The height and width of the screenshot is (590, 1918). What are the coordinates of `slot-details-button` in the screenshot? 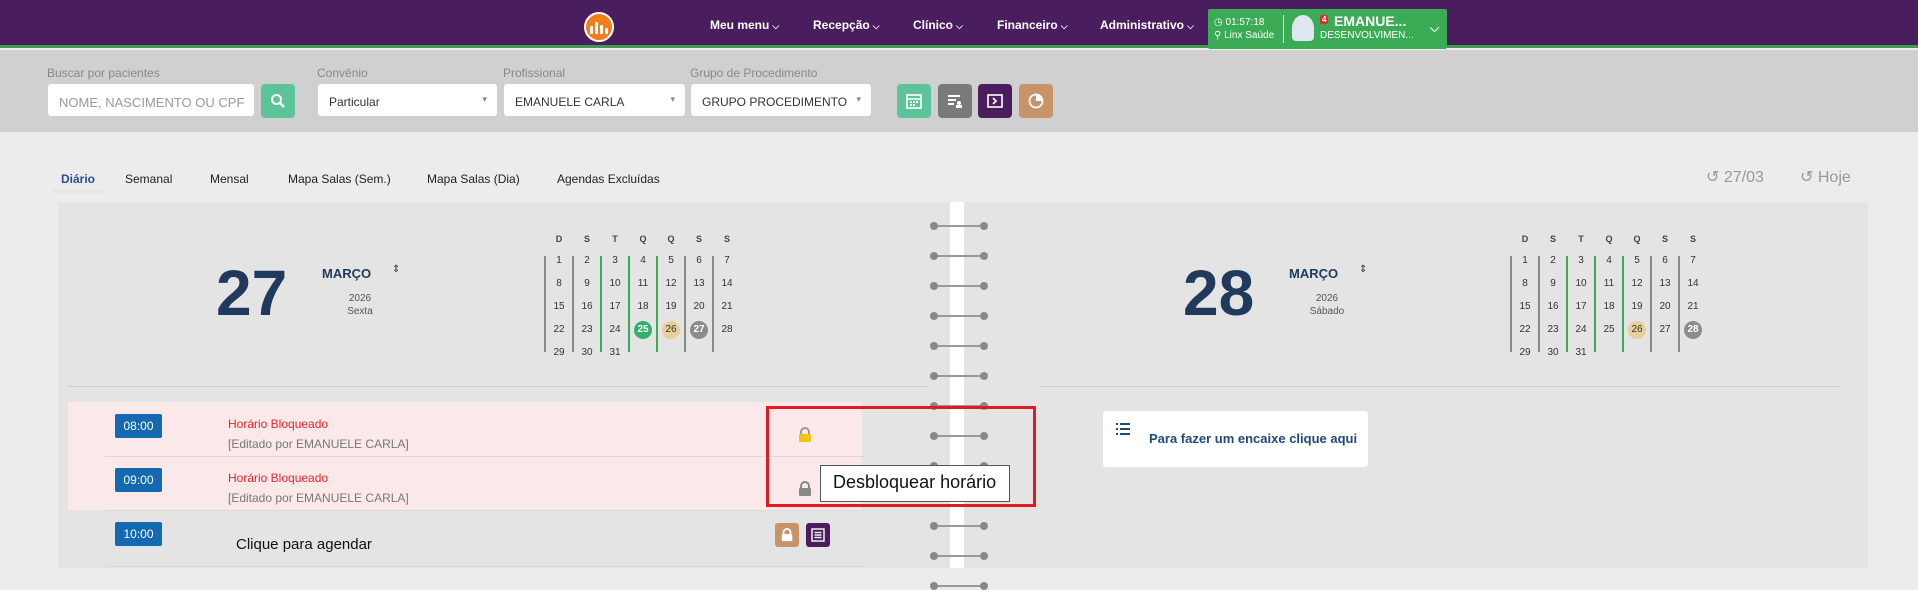 It's located at (818, 535).